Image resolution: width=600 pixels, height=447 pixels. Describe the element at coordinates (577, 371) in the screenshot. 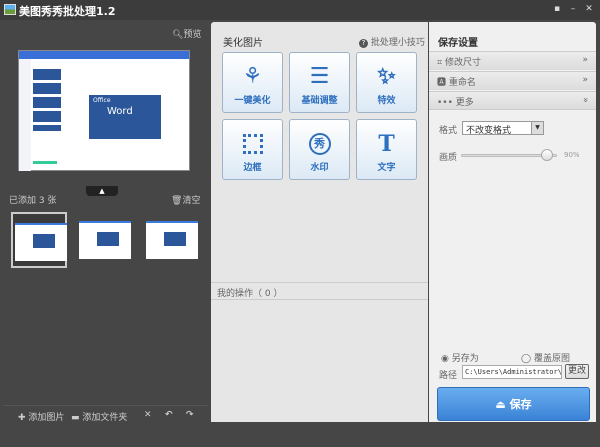

I see `change-path-button: 更改` at that location.